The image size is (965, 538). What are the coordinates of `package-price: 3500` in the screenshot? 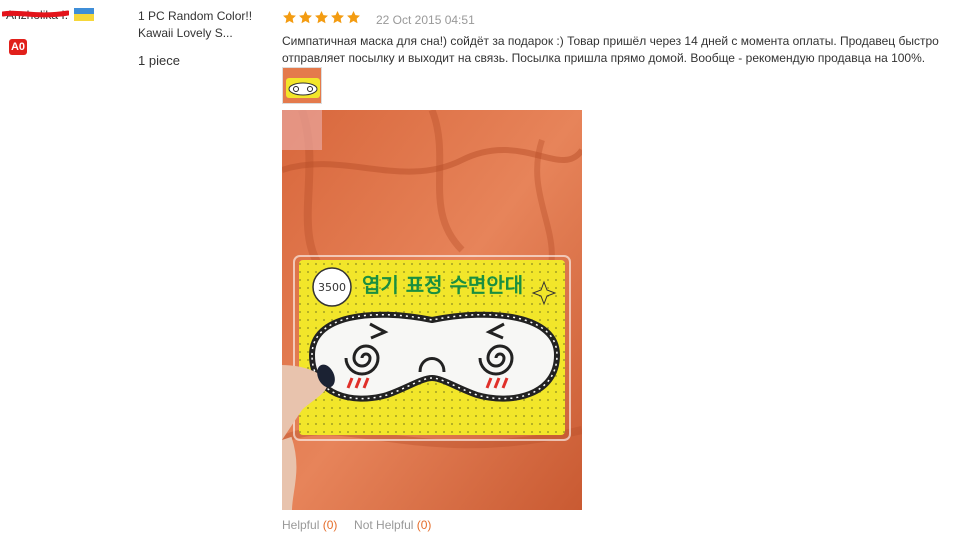 It's located at (332, 287).